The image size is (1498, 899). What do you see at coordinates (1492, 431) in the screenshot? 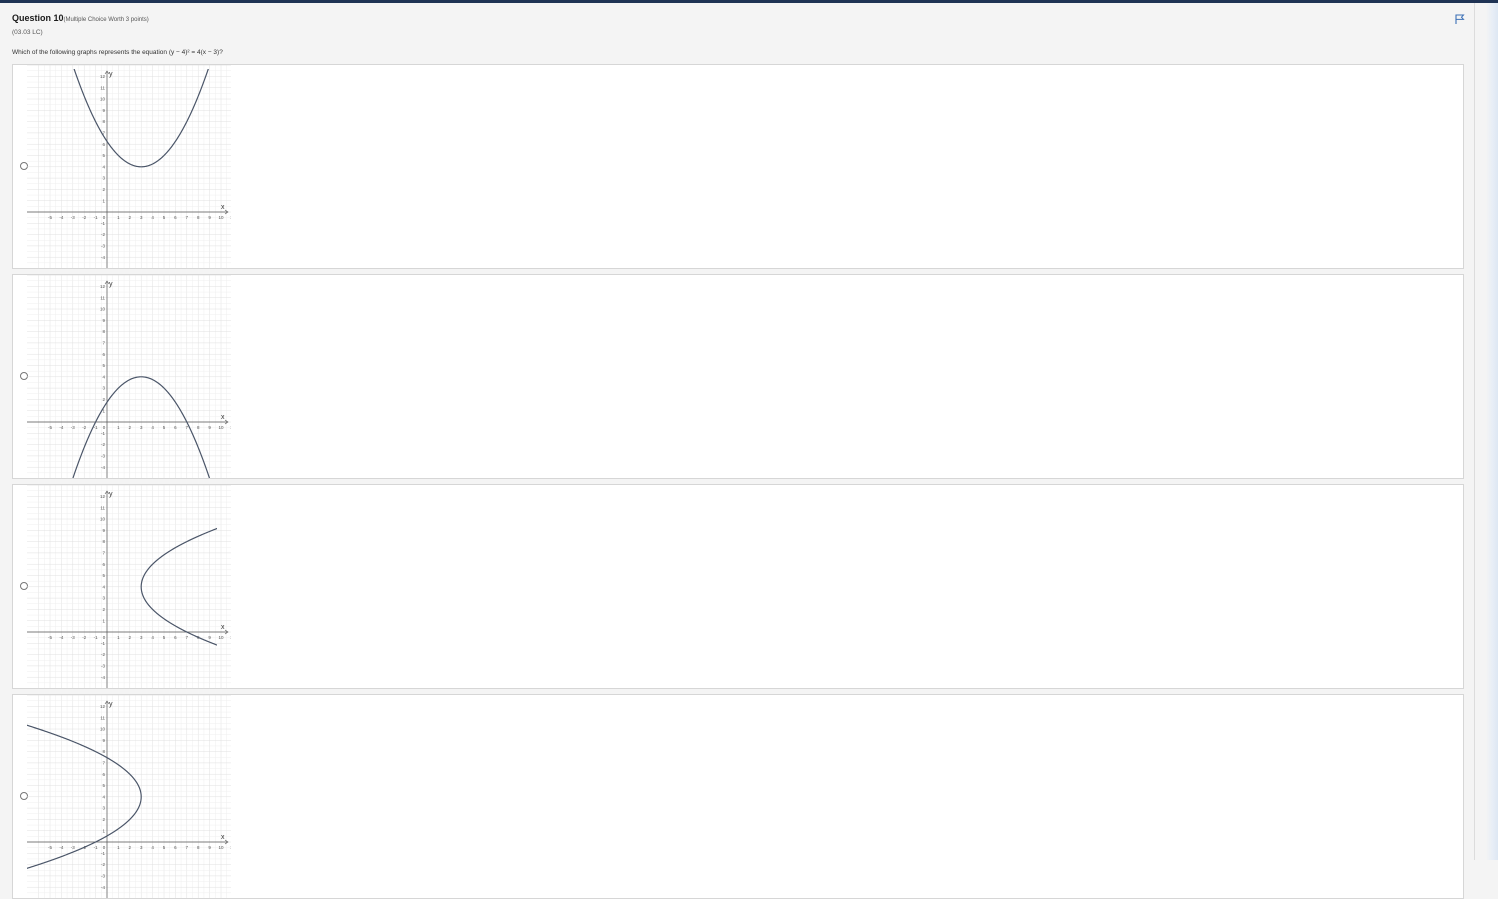
I see `scrollbar-track` at bounding box center [1492, 431].